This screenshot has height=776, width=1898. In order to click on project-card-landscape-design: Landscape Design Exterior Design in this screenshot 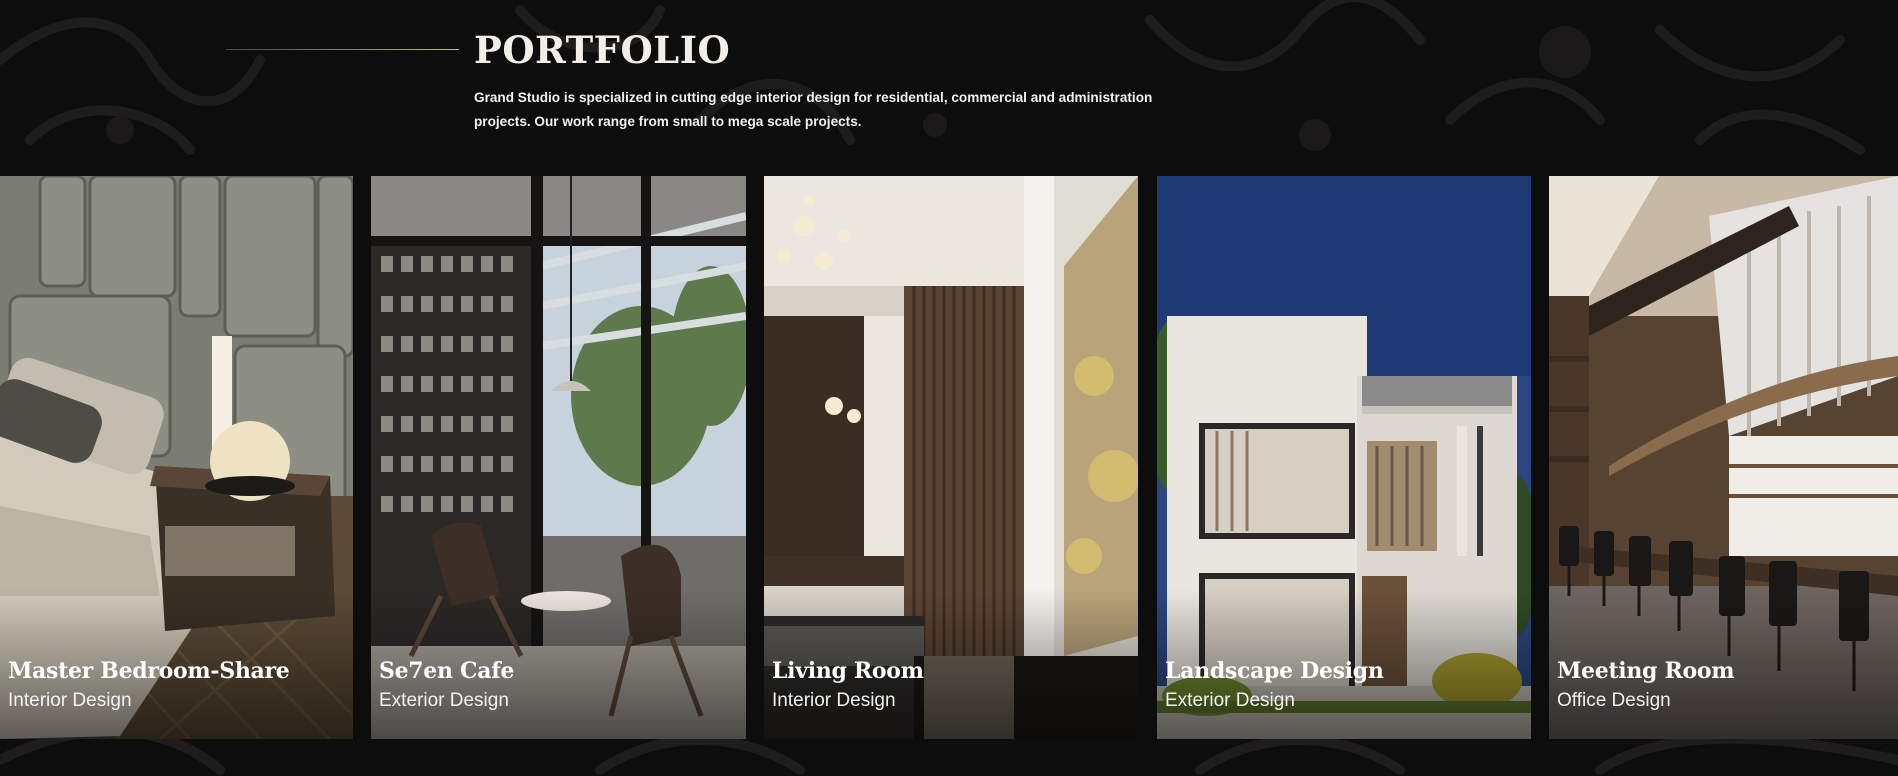, I will do `click(1344, 457)`.